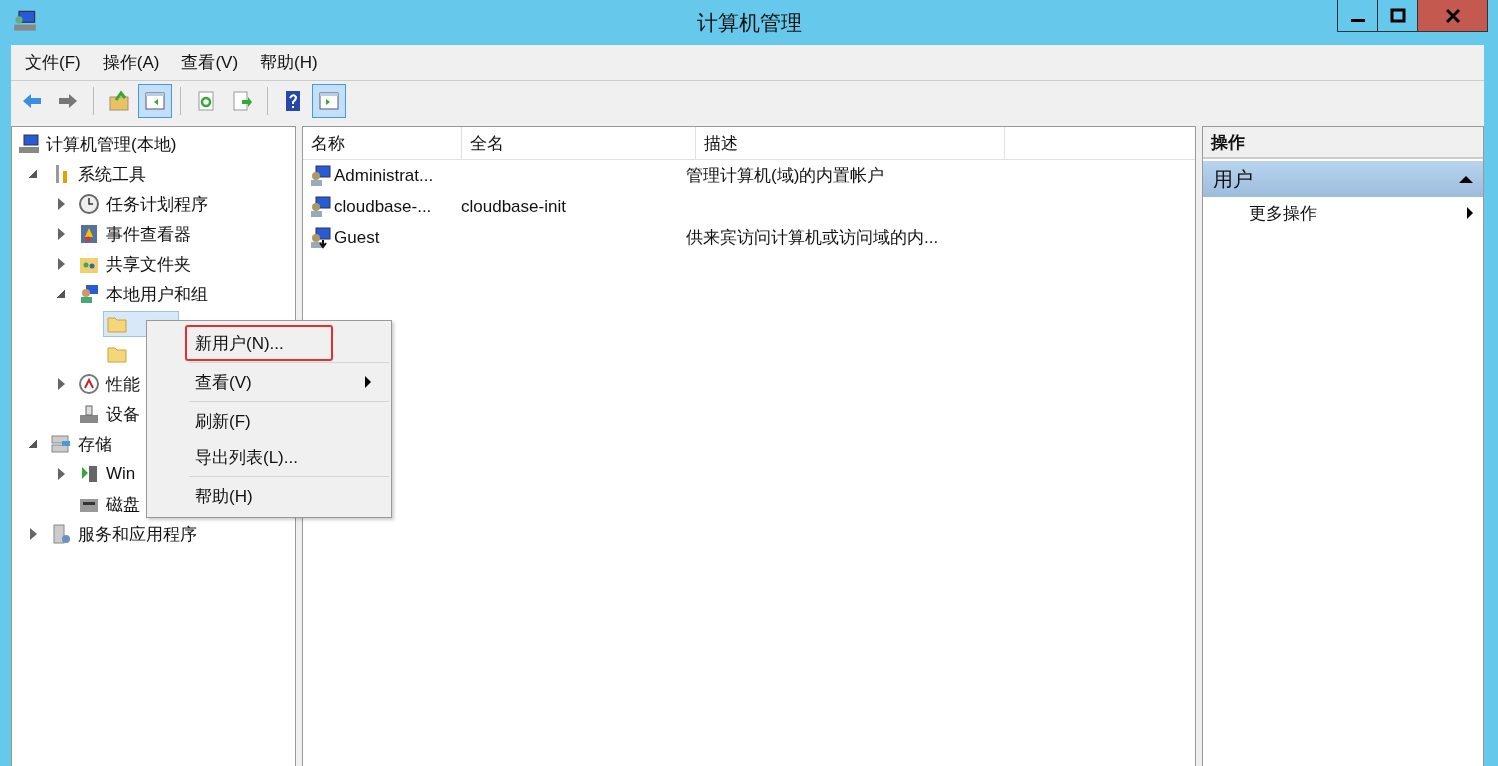 This screenshot has height=766, width=1498. I want to click on tree-item: 本地用户和组, so click(143, 294).